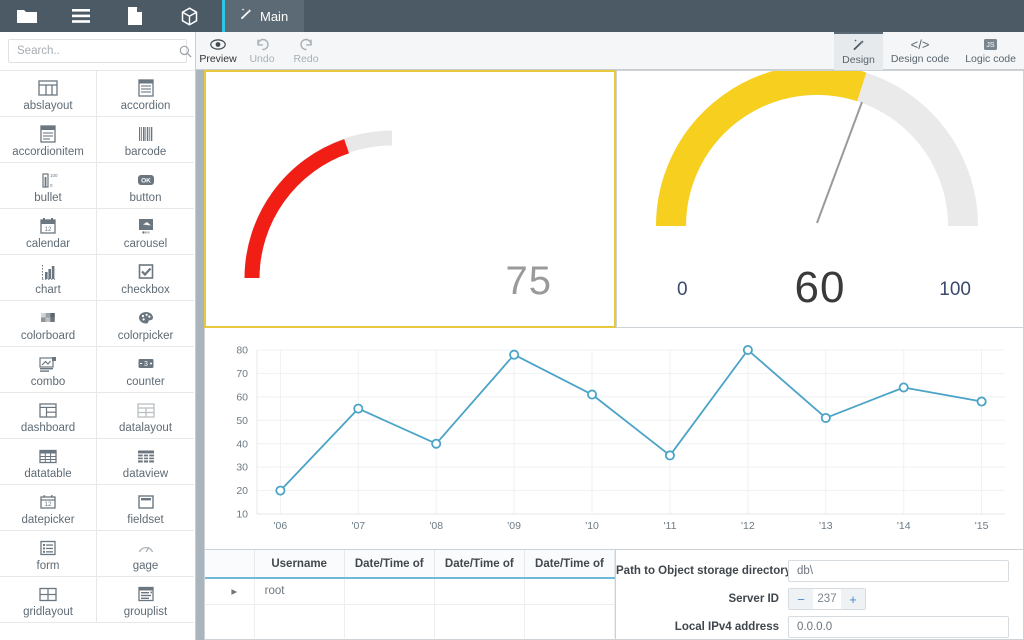 The height and width of the screenshot is (640, 1024). What do you see at coordinates (48, 473) in the screenshot?
I see `sidebar-item-label: datatable` at bounding box center [48, 473].